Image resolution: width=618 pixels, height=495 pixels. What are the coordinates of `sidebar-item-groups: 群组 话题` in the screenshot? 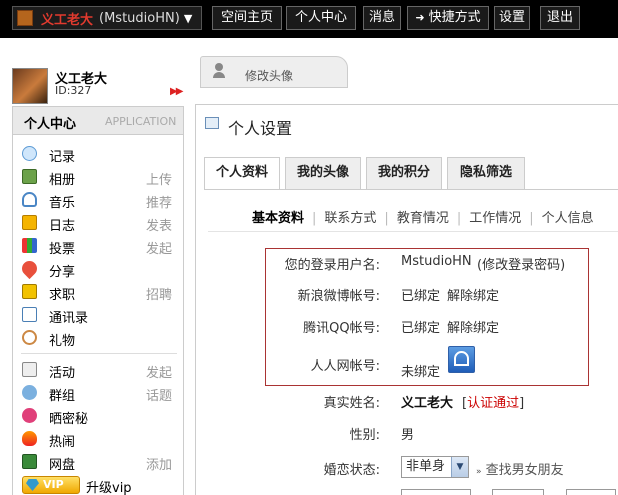 It's located at (97, 393).